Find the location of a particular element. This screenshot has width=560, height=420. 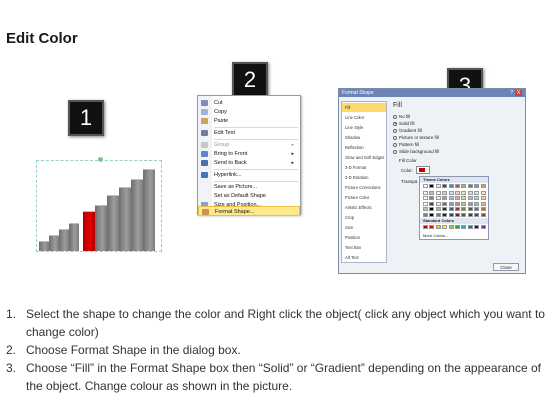

radio-gradient-fill: Gradient fill is located at coordinates (443, 130).